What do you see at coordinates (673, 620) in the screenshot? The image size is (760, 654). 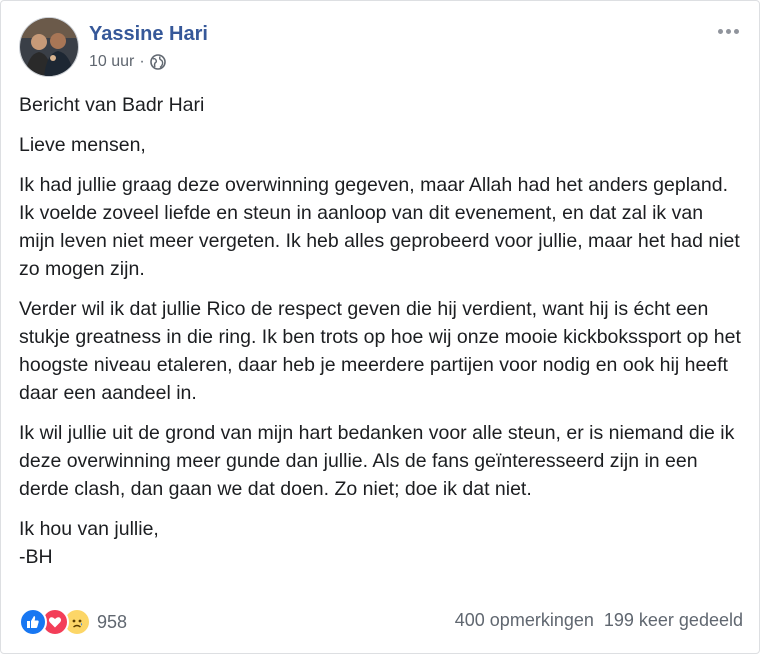 I see `shares-count-link: 199 keer gedeeld` at bounding box center [673, 620].